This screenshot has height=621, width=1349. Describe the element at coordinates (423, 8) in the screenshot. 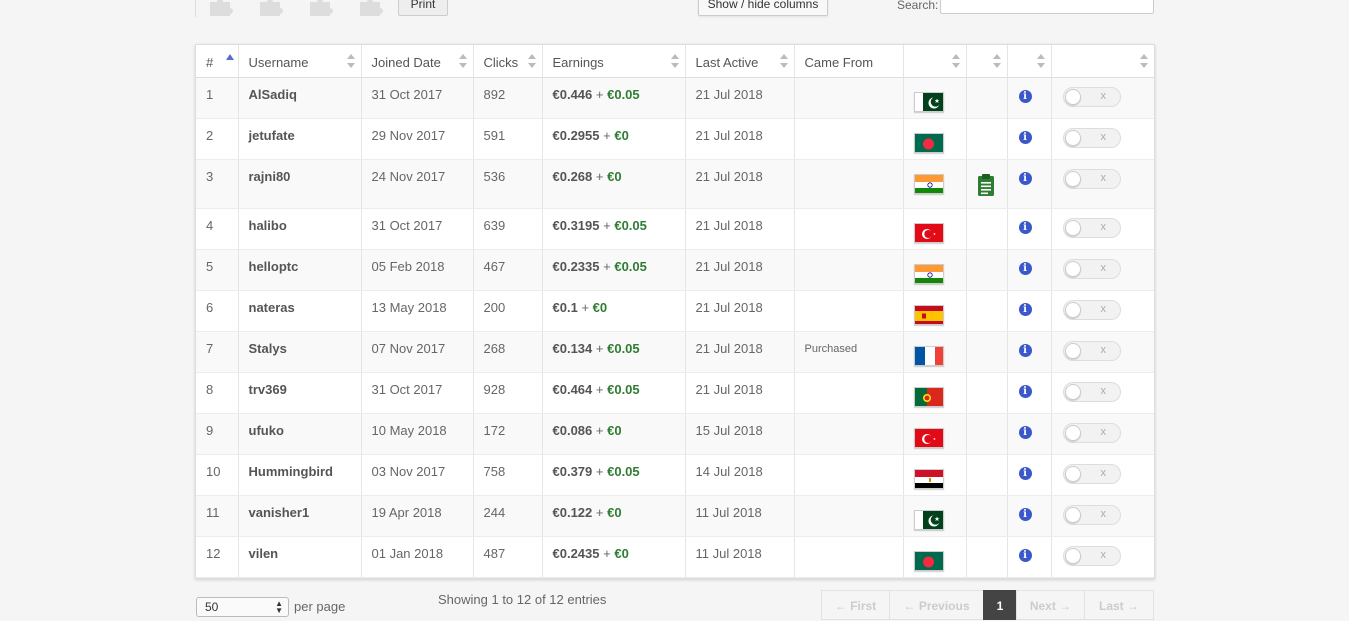

I see `print-button: Print` at that location.